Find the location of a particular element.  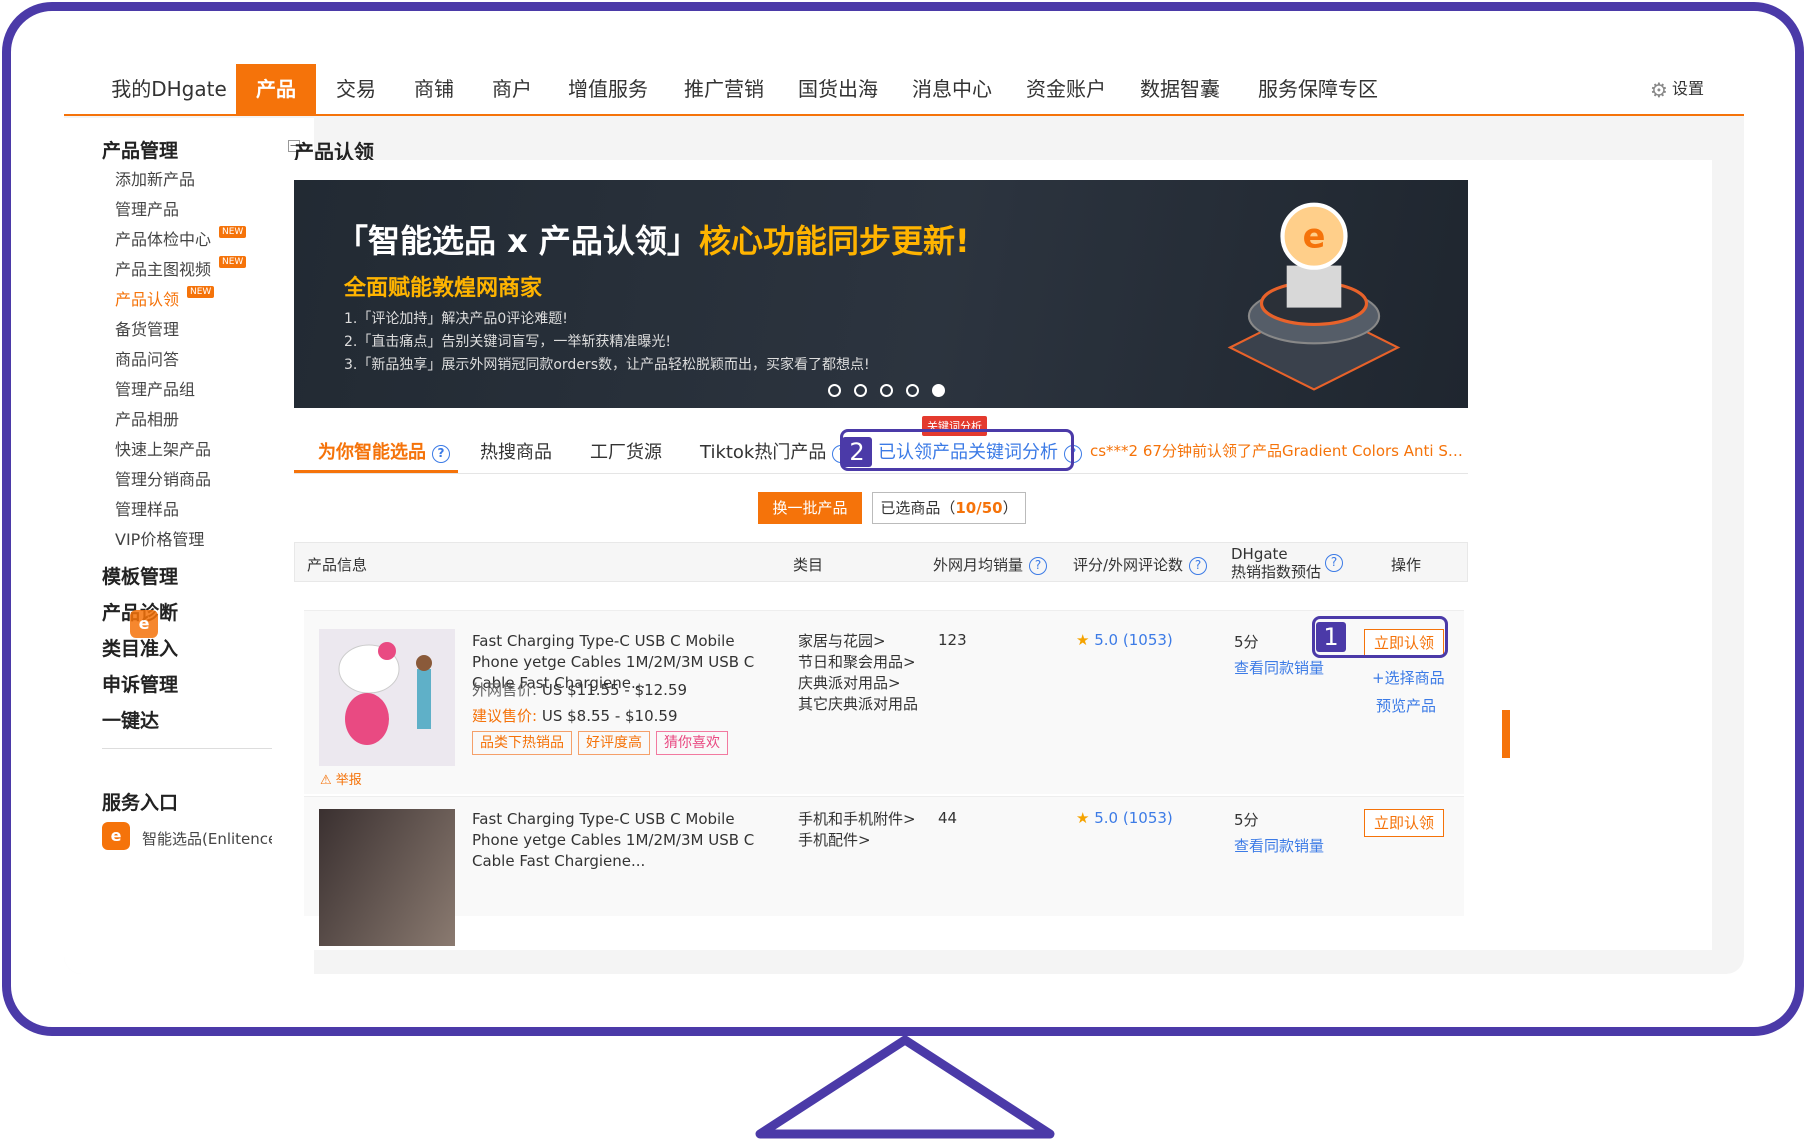

monthly-sales: 123 is located at coordinates (952, 640).